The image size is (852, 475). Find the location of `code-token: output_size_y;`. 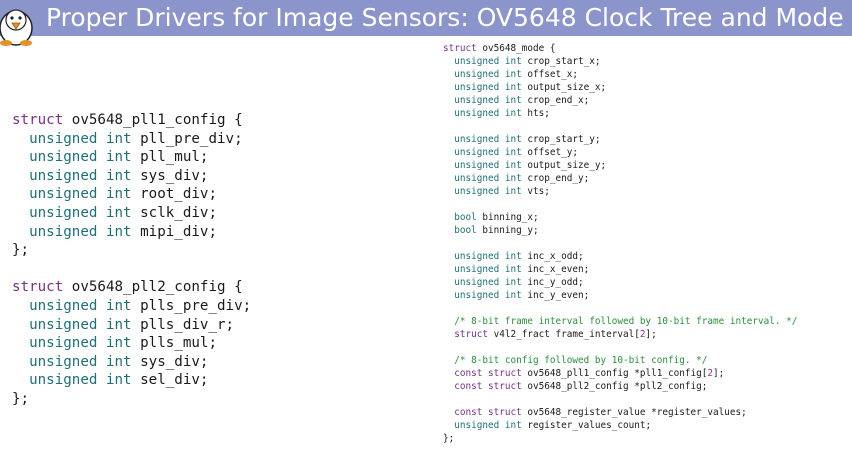

code-token: output_size_y; is located at coordinates (567, 165).